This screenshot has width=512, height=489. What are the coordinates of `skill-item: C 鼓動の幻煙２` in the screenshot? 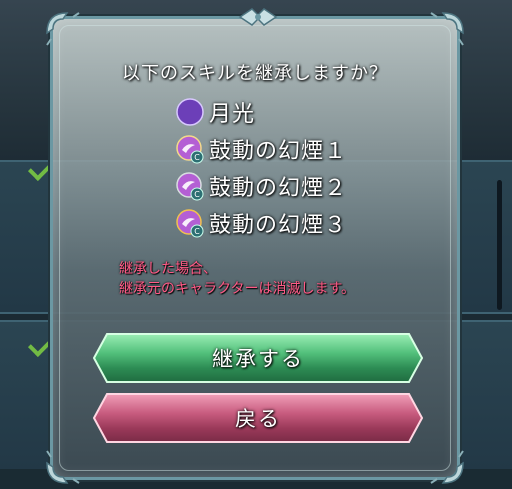 It's located at (261, 185).